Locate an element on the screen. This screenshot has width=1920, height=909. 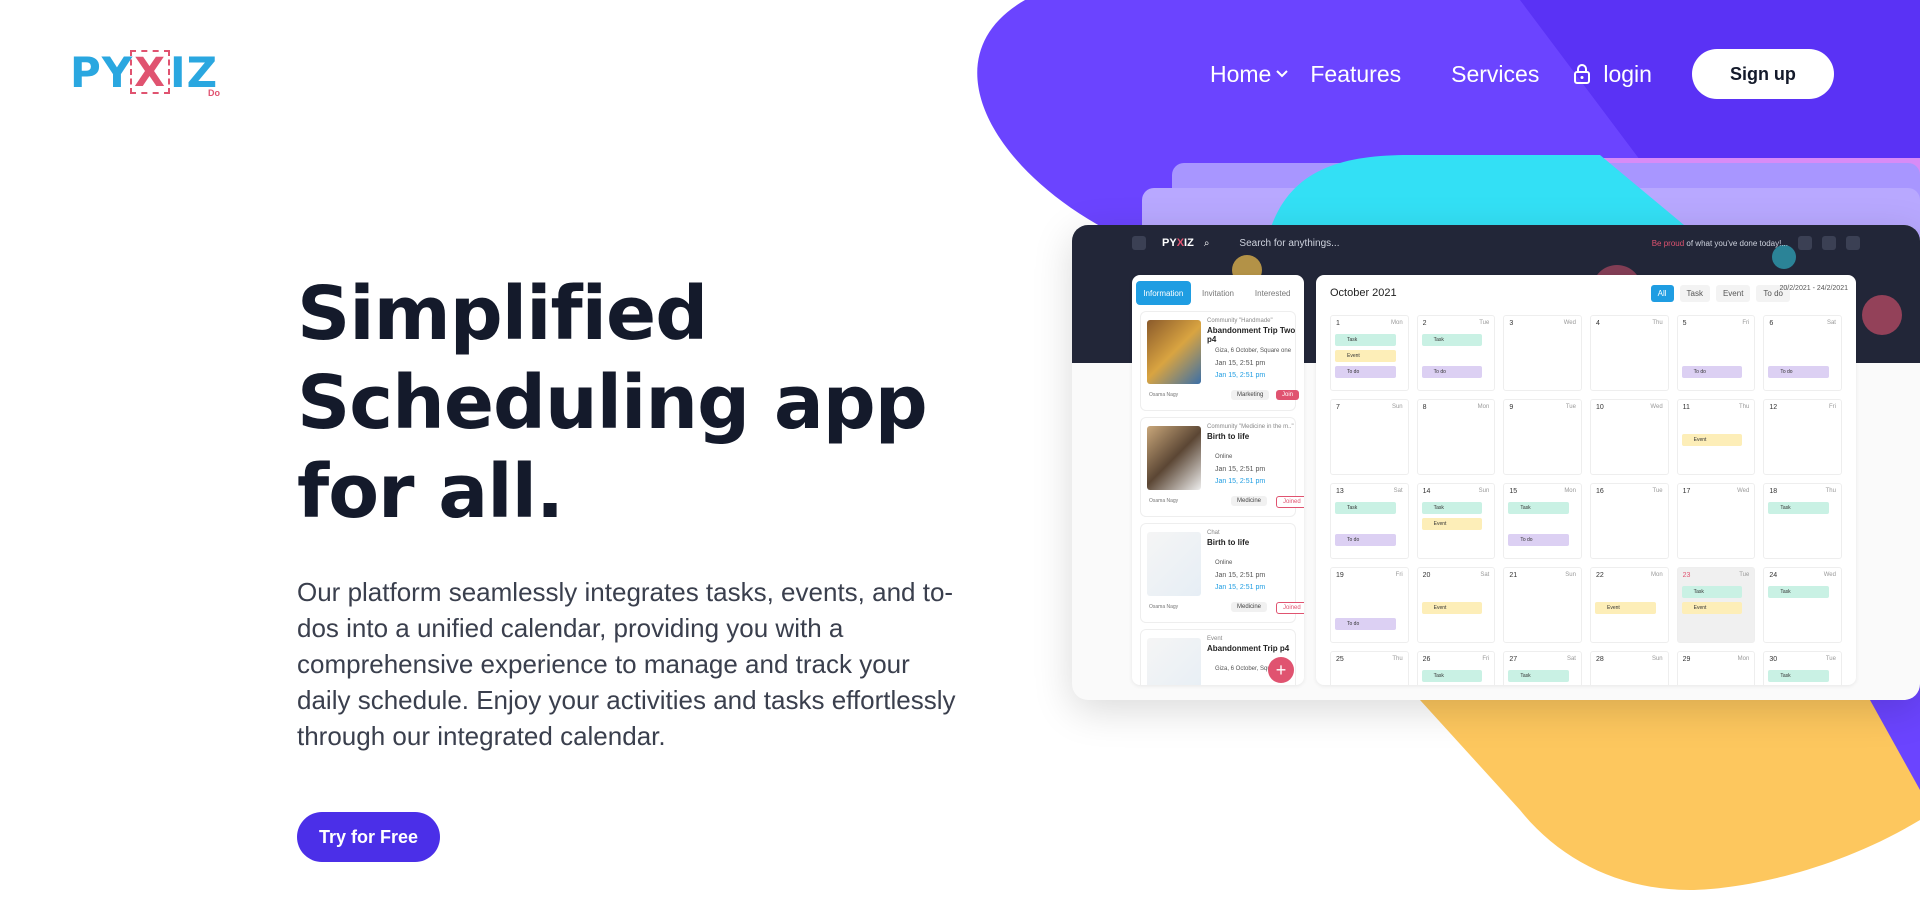
brand-logo: PY X IZ Do is located at coordinates (150, 75).